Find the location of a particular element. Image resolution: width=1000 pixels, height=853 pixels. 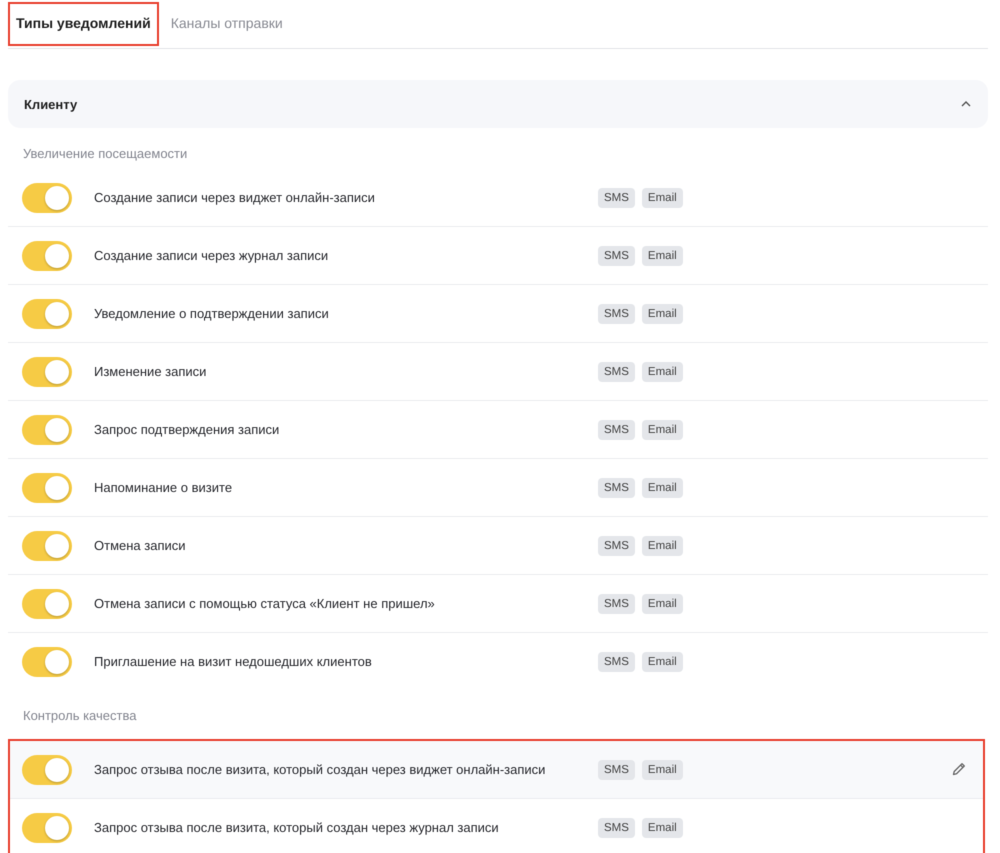

notification-label: Запрос отзыва после визита, который создан через виджет онлайн-записи is located at coordinates (320, 769).